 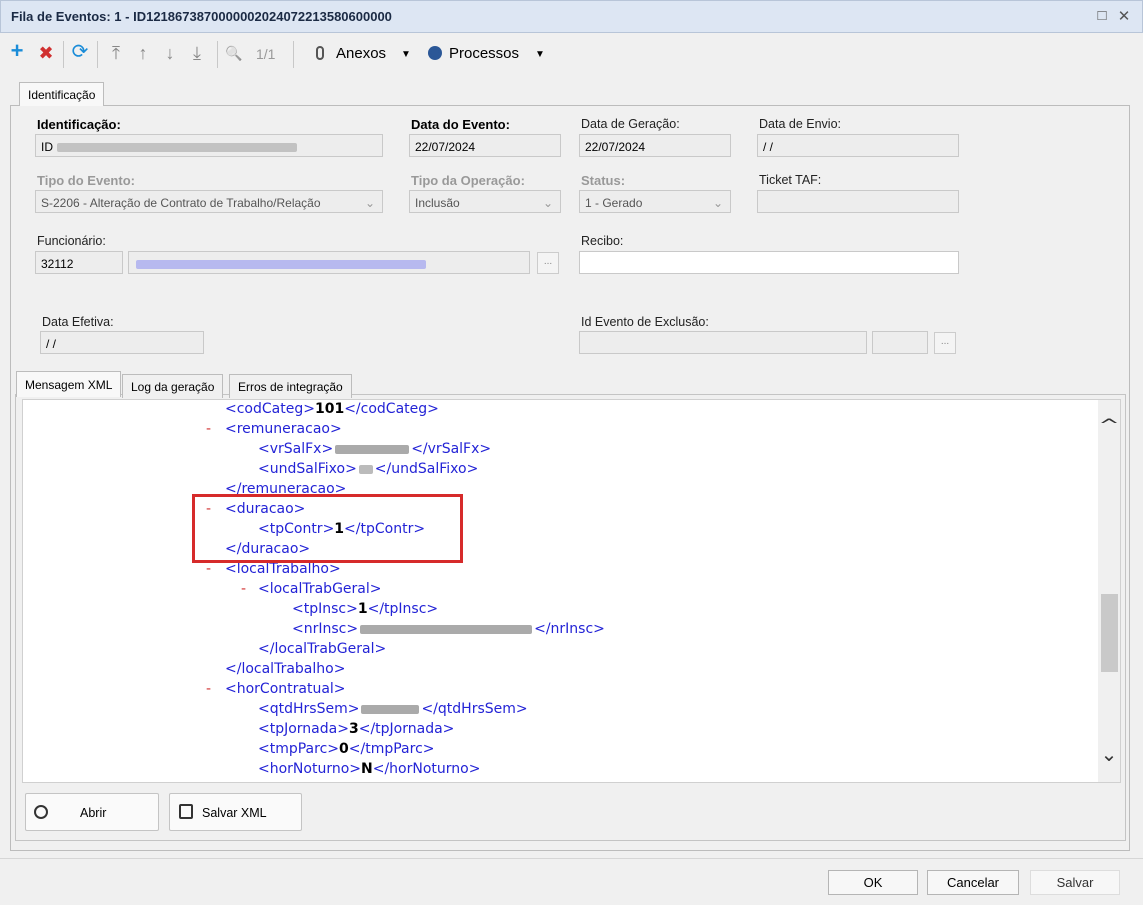 I want to click on scroll-down-icon: ⌄, so click(x=1109, y=754).